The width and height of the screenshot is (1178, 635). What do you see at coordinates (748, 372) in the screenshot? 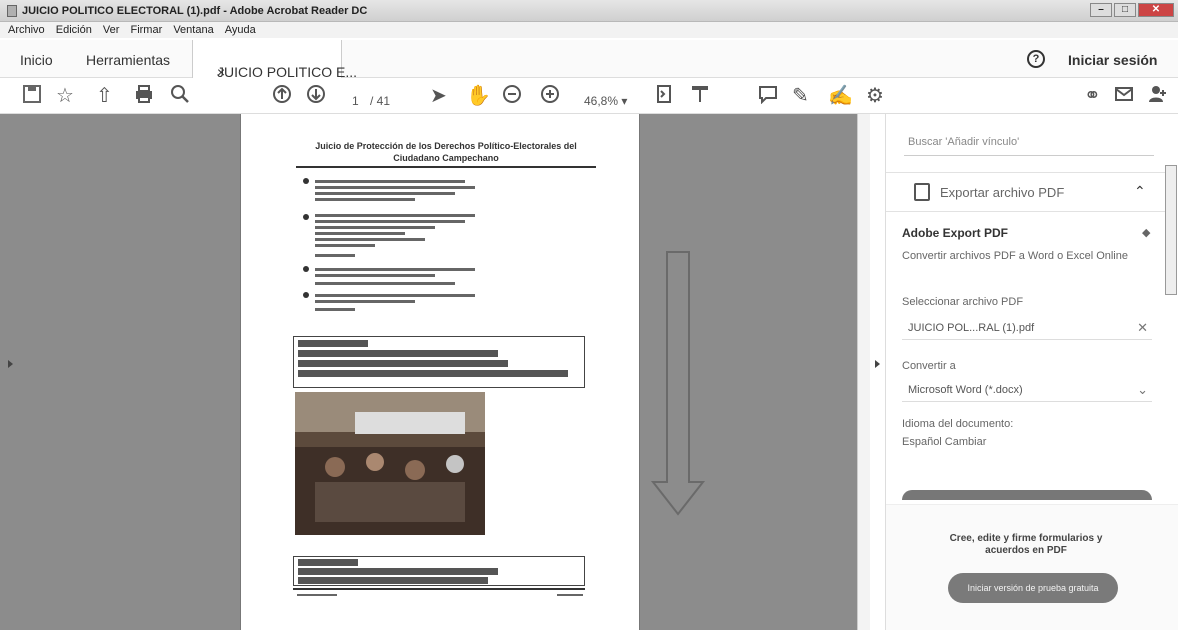
I see `viewer-background-right` at bounding box center [748, 372].